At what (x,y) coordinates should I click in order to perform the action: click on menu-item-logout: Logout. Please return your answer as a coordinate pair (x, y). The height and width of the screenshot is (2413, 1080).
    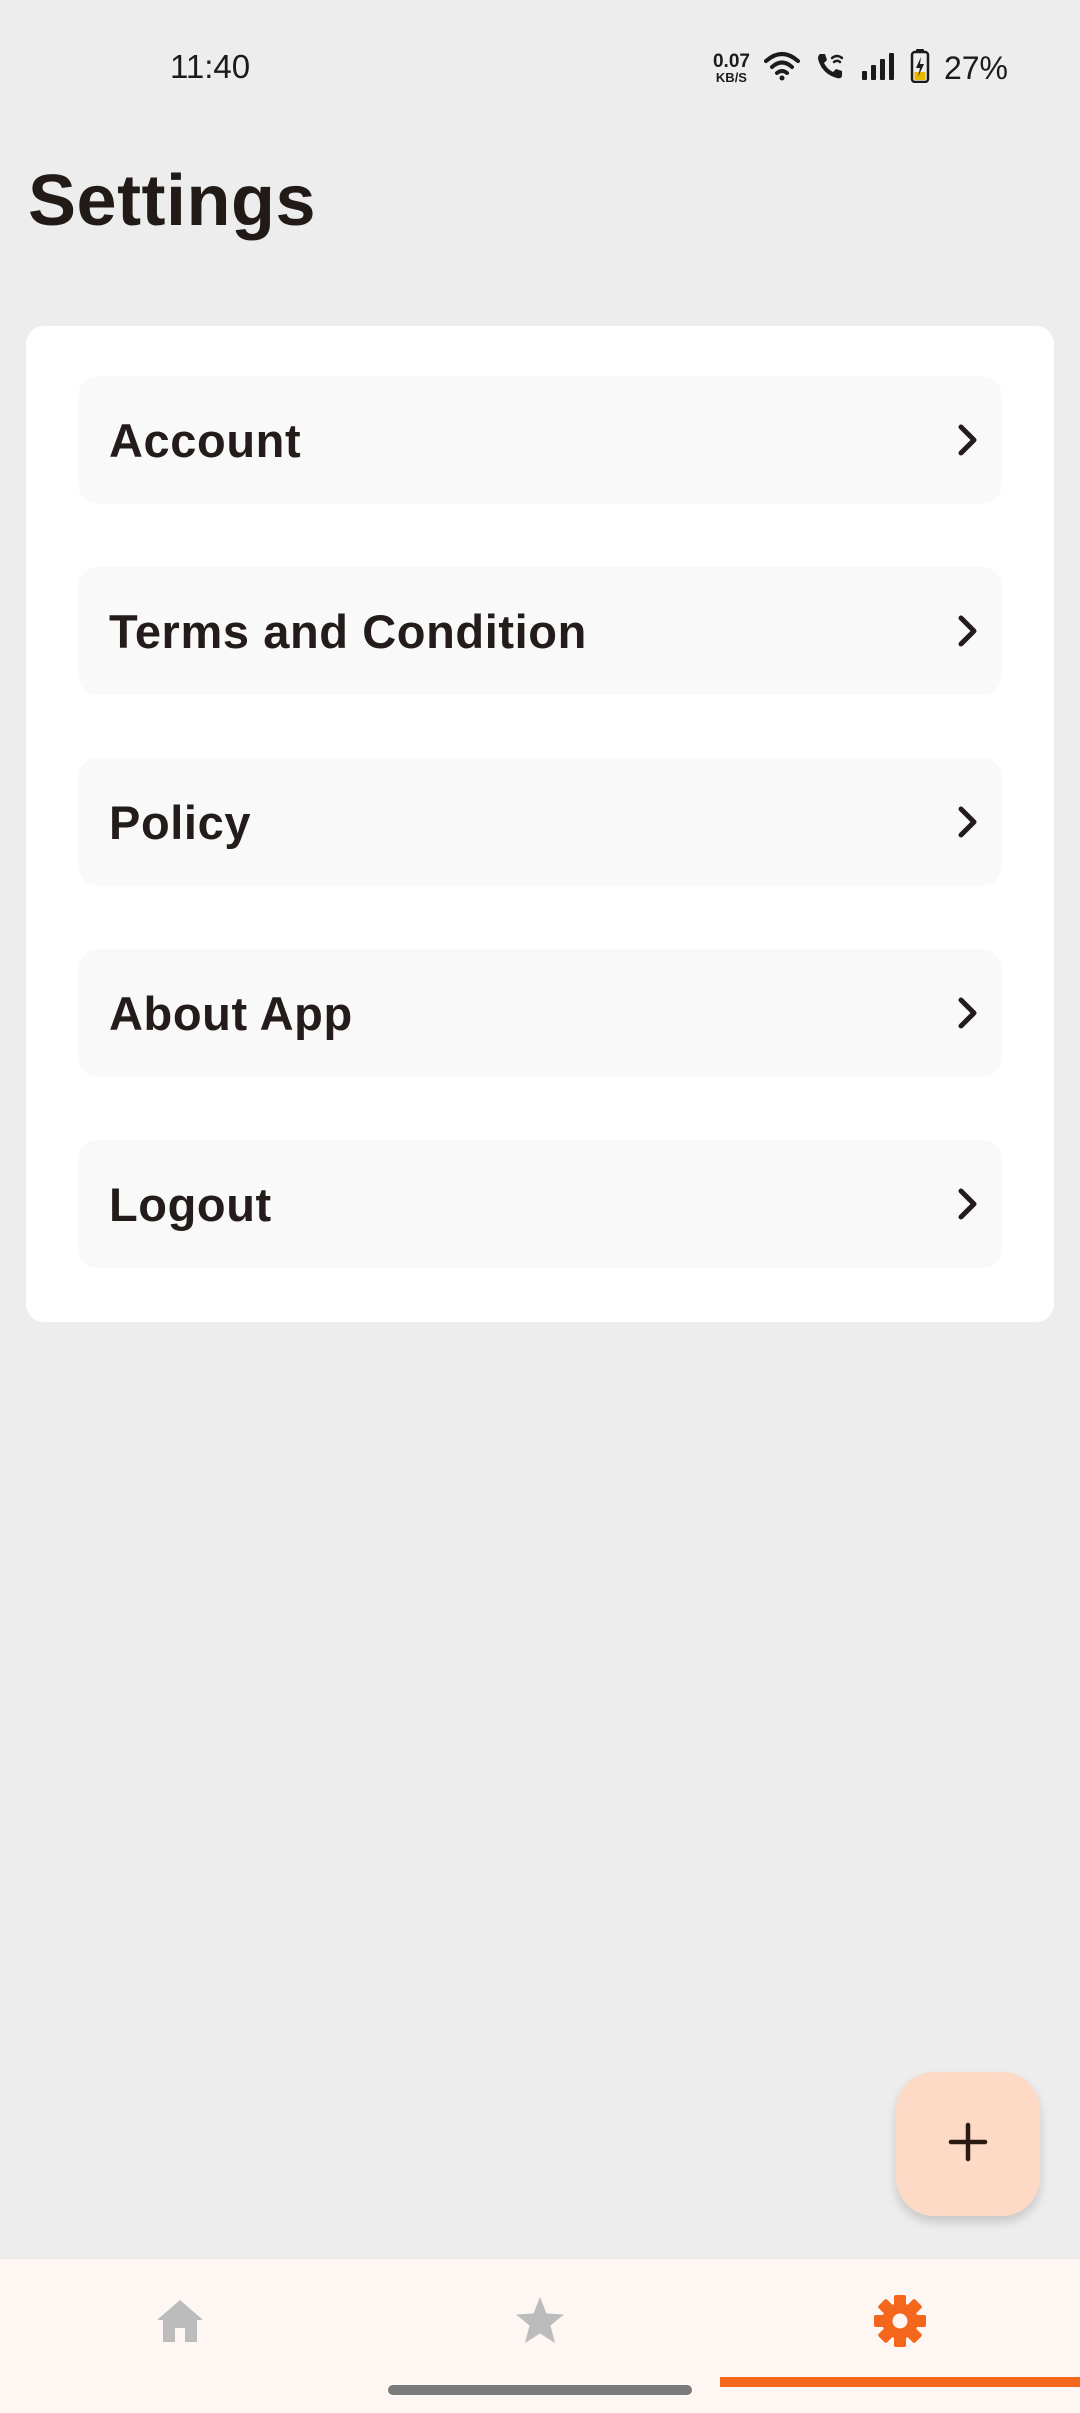
    Looking at the image, I should click on (540, 1204).